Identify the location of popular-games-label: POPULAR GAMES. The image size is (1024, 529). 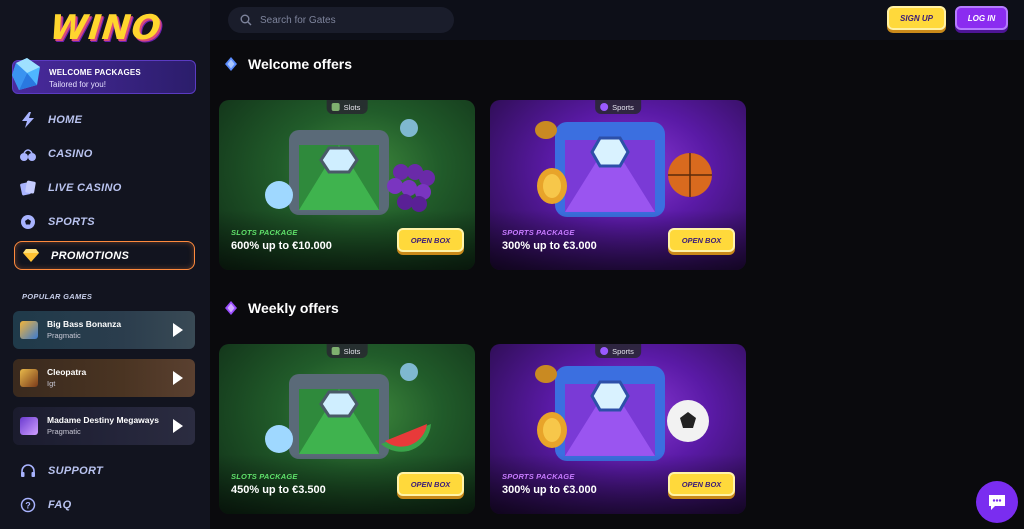
(57, 296).